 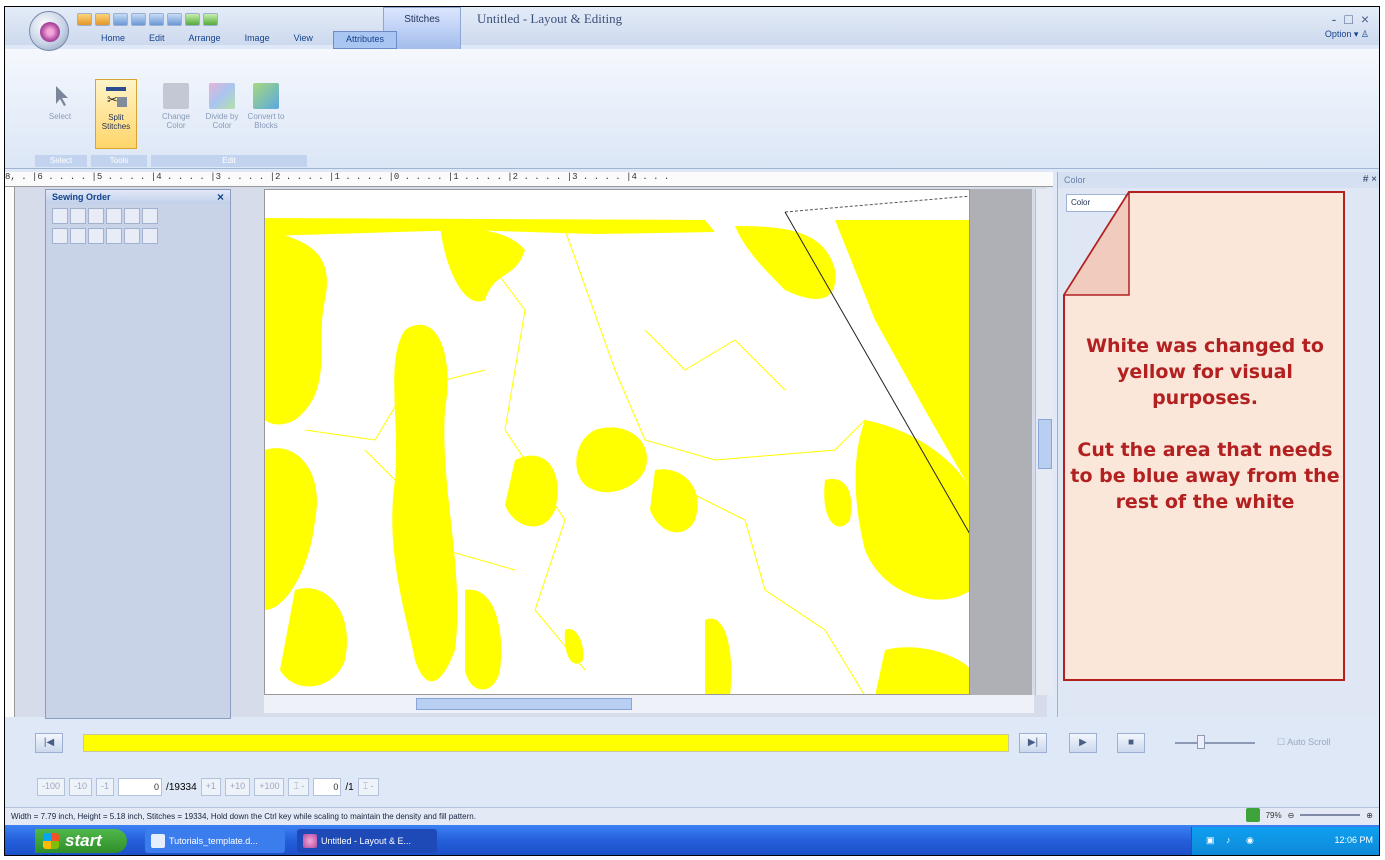 What do you see at coordinates (1330, 815) in the screenshot?
I see `zoom-slider` at bounding box center [1330, 815].